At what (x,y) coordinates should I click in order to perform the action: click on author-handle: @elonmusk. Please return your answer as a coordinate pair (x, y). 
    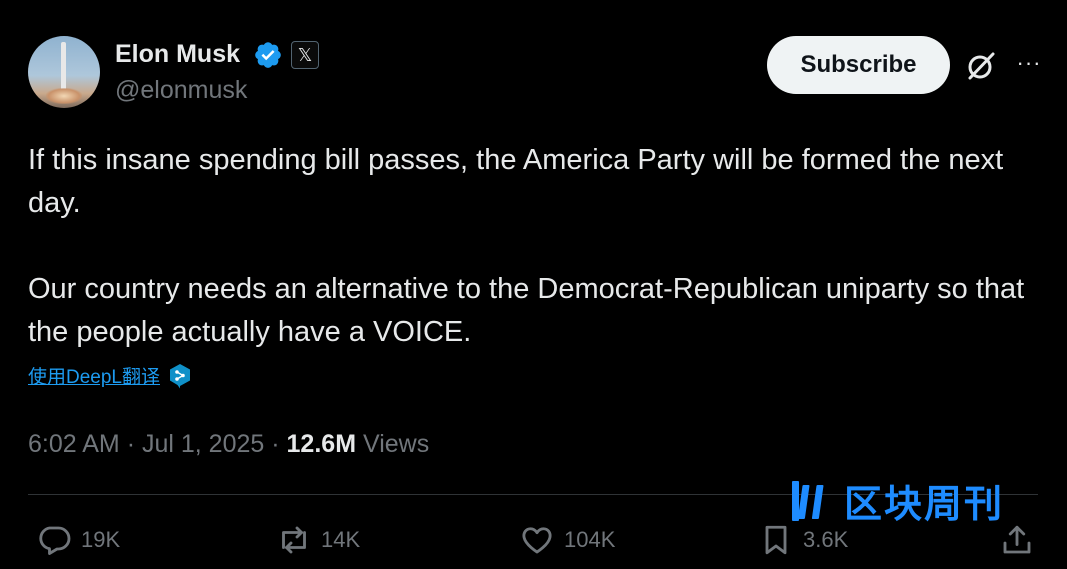
    Looking at the image, I should click on (181, 90).